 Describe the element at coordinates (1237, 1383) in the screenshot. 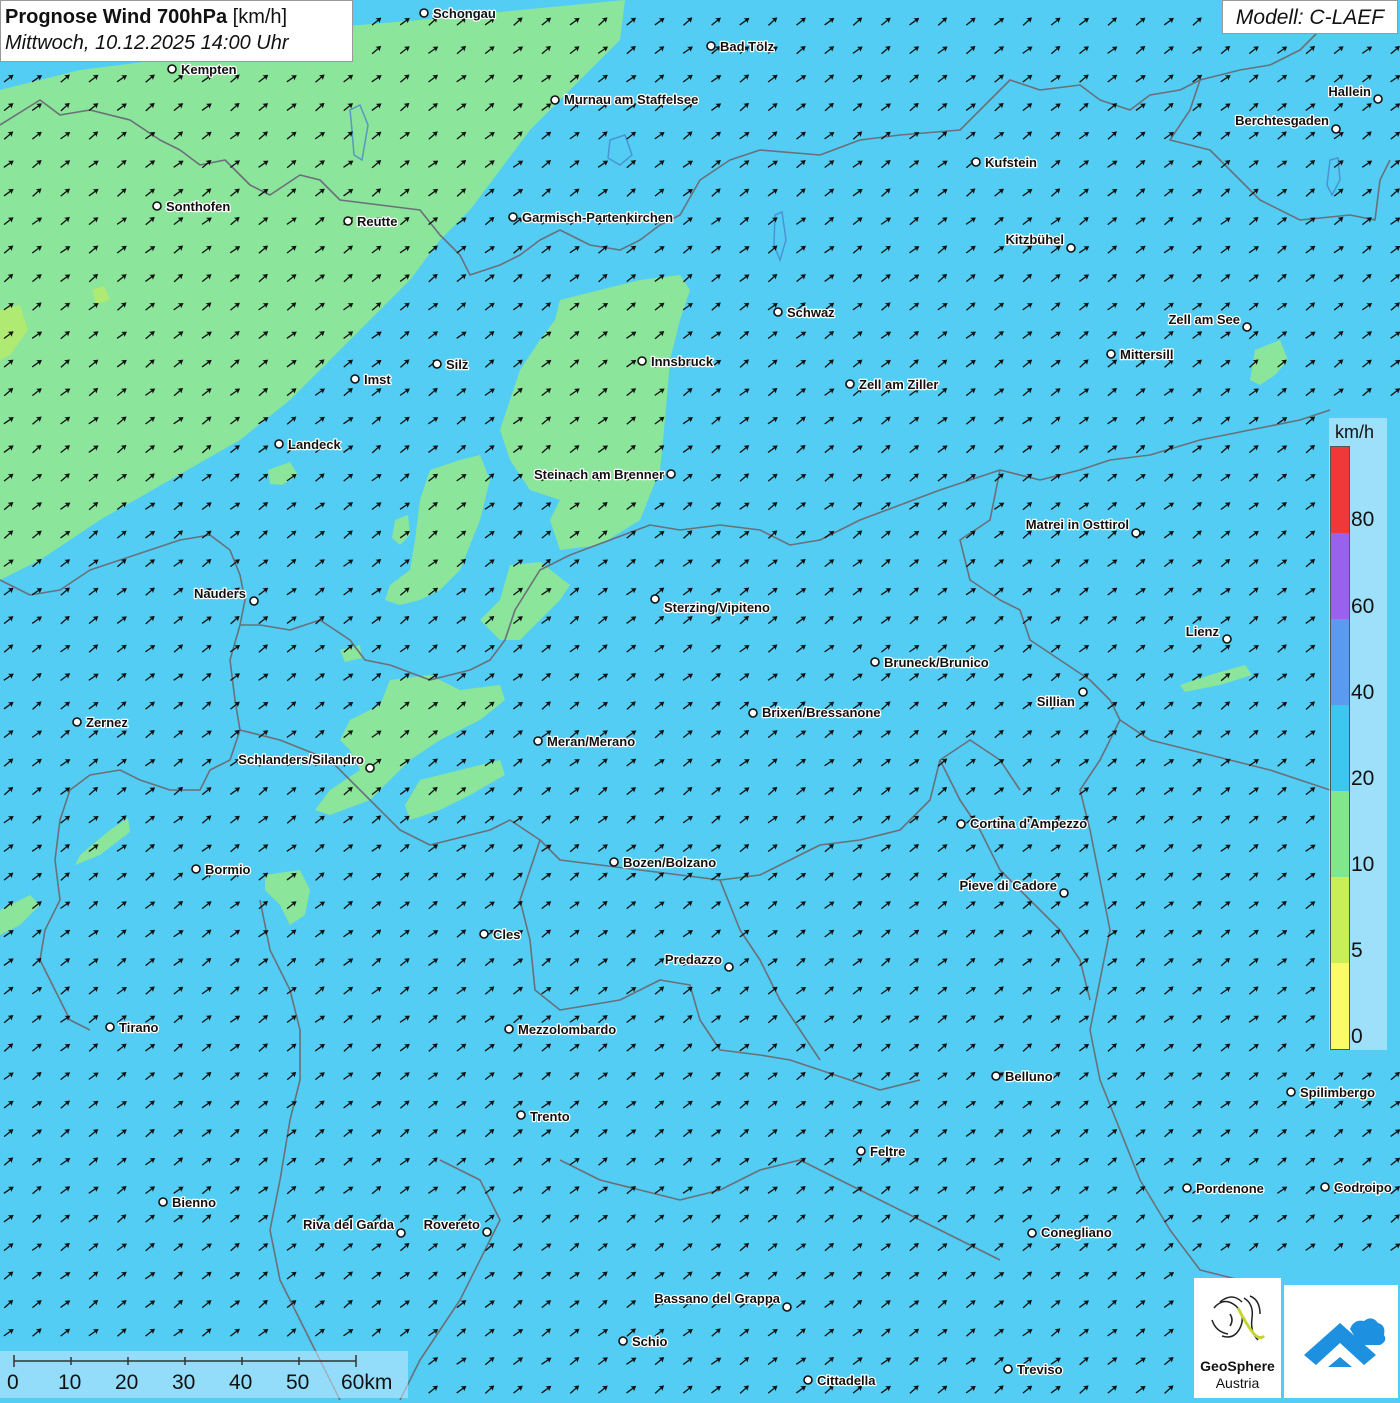

I see `austria-logo-text: Austria` at that location.